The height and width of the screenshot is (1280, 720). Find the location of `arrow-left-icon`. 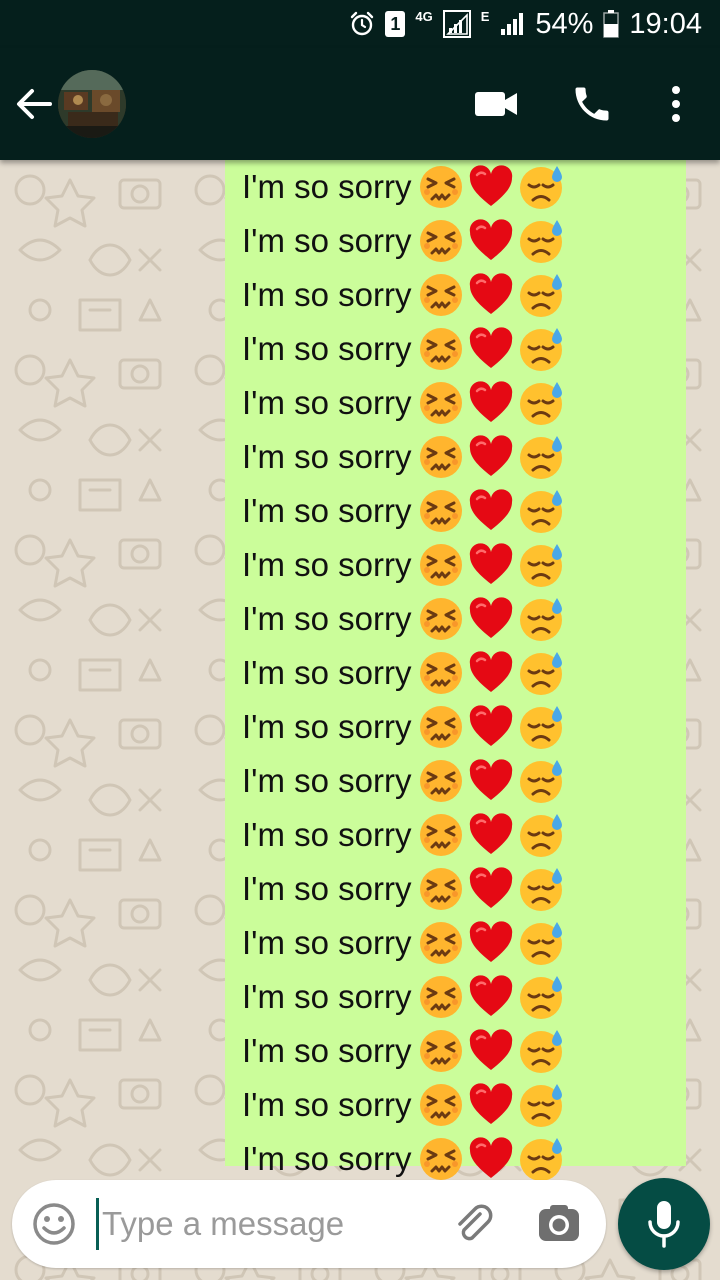

arrow-left-icon is located at coordinates (34, 104).